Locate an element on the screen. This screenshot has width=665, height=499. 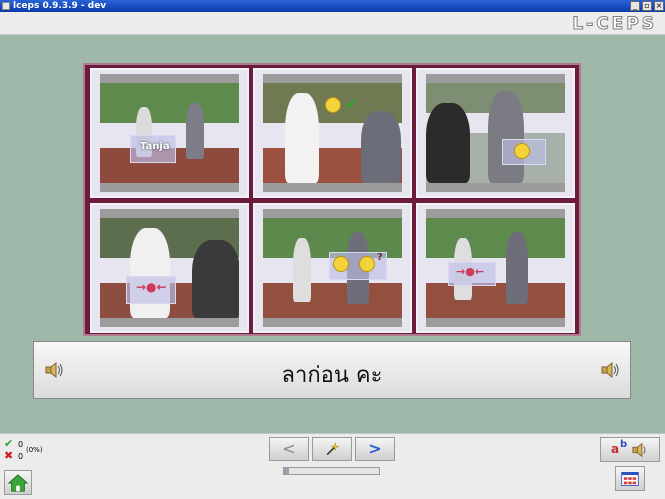
smiley-happy-icon is located at coordinates (341, 264).